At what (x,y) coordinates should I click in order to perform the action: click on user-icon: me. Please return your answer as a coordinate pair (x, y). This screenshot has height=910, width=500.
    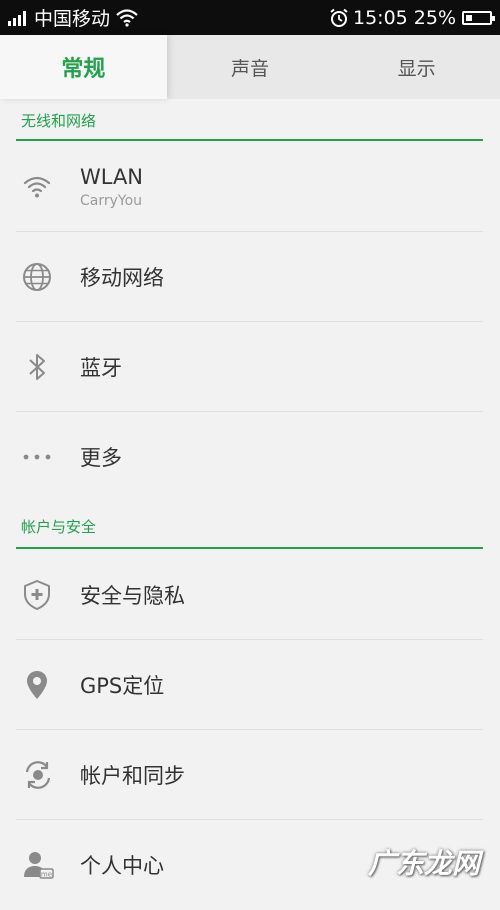
    Looking at the image, I should click on (47, 865).